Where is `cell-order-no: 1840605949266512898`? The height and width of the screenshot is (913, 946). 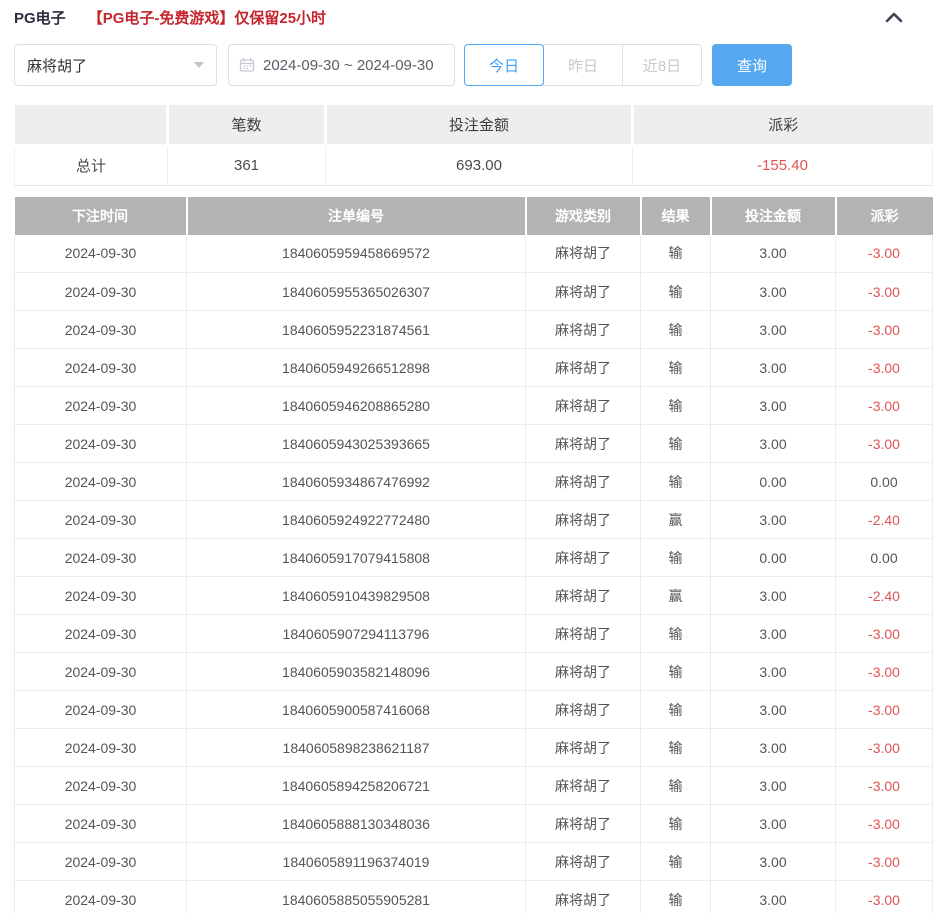 cell-order-no: 1840605949266512898 is located at coordinates (356, 367).